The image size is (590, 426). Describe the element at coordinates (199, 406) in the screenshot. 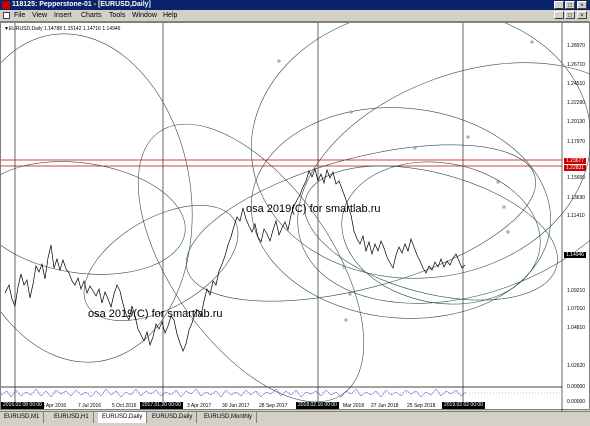

I see `date-label: 3 Apr 2017` at that location.